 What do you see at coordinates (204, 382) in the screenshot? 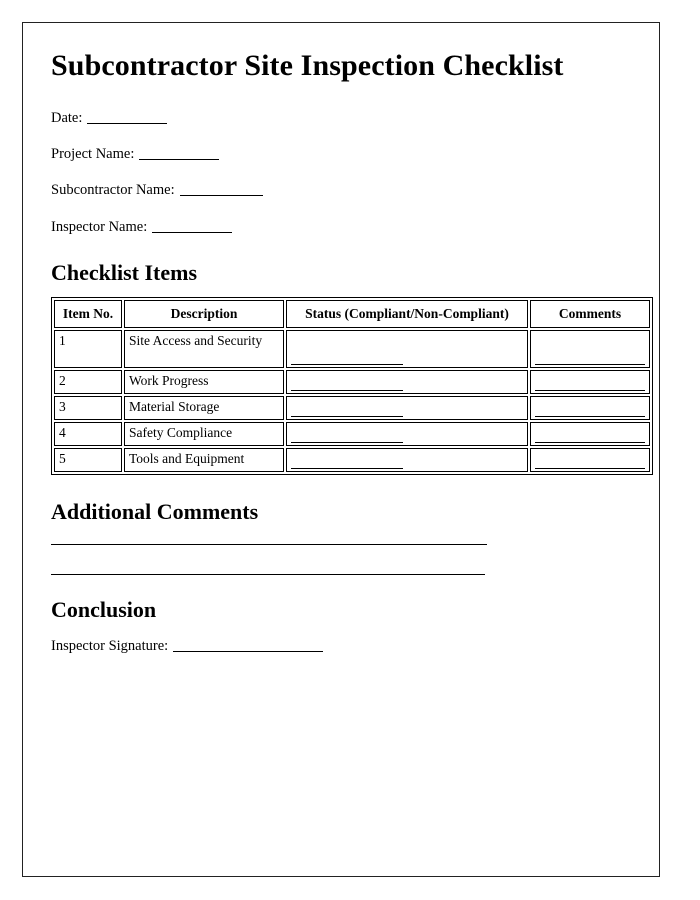
I see `cell-description: Work Progress` at bounding box center [204, 382].